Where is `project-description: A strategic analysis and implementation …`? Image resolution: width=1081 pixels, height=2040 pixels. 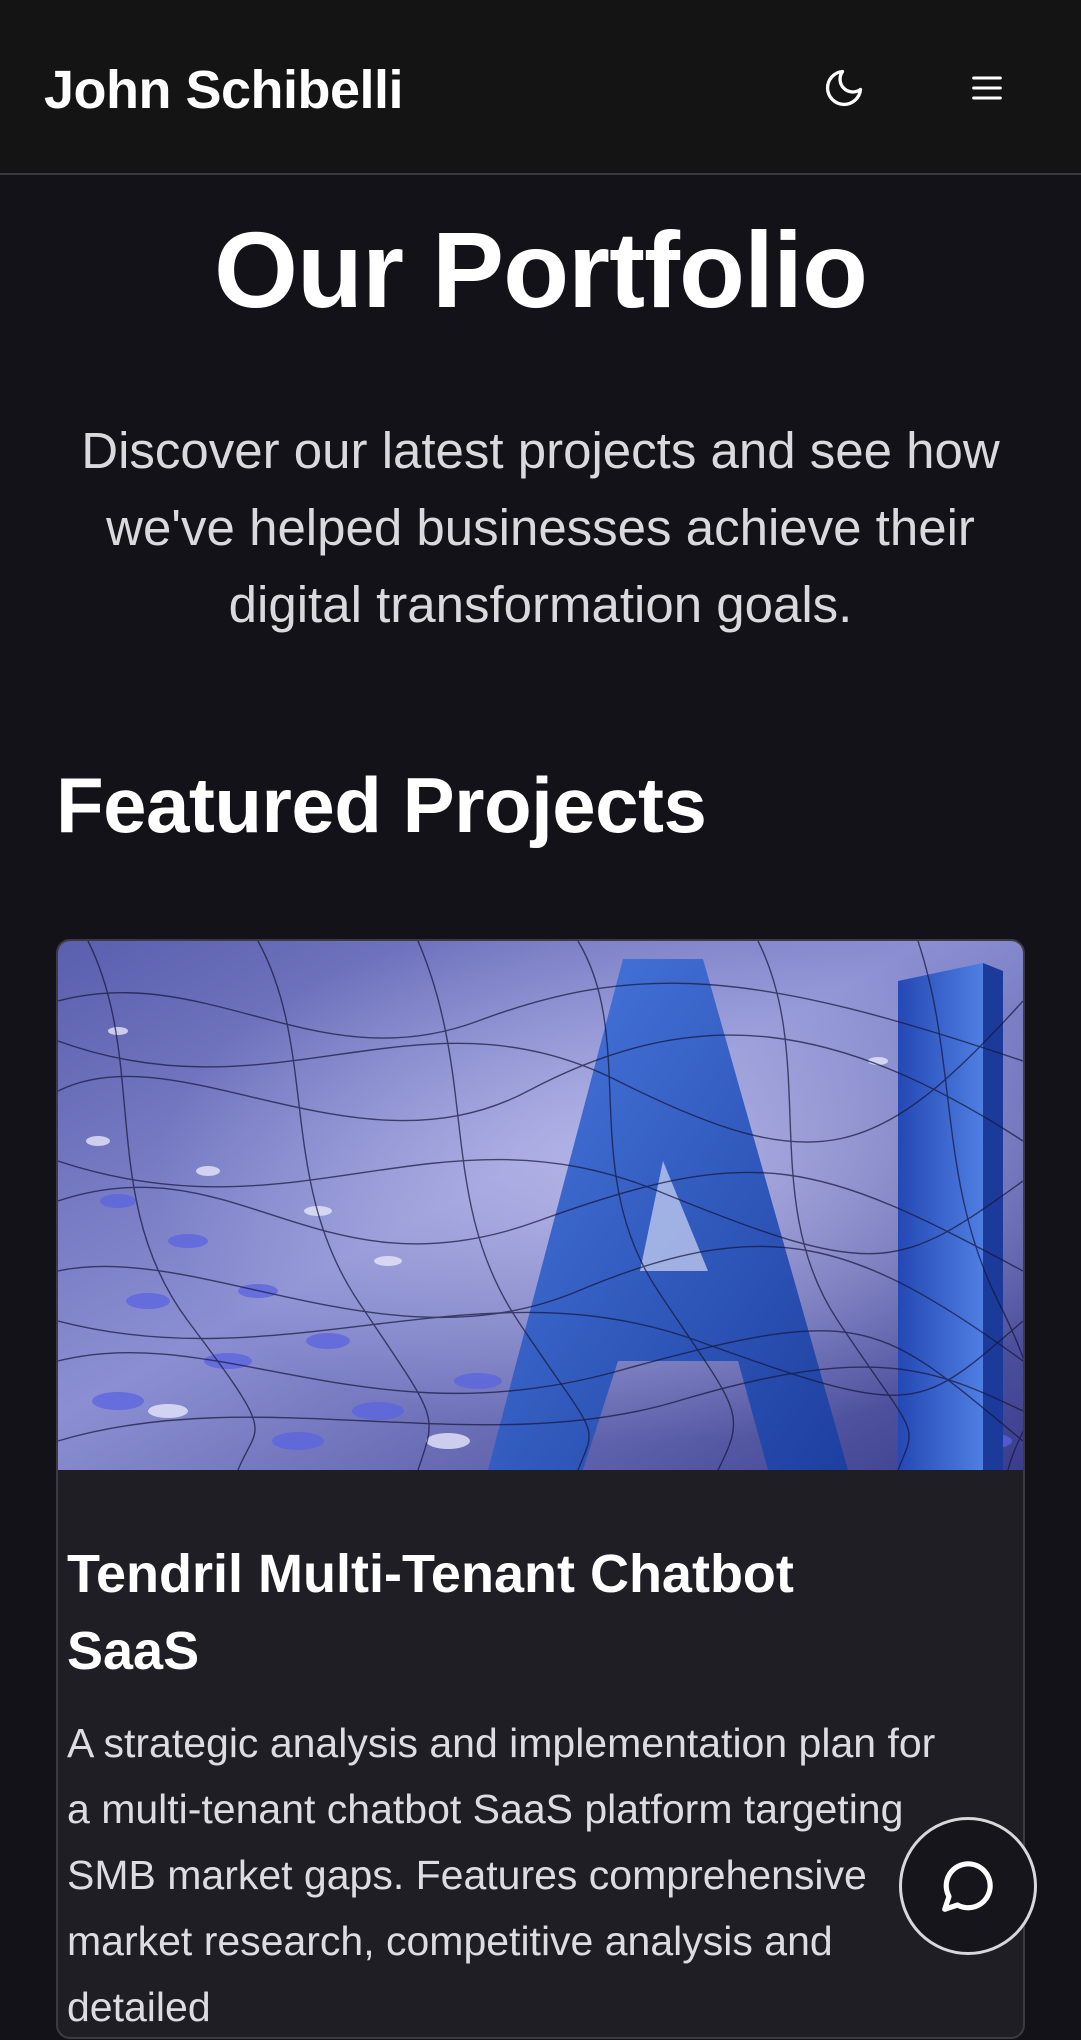
project-description: A strategic analysis and implementation … is located at coordinates (501, 1875).